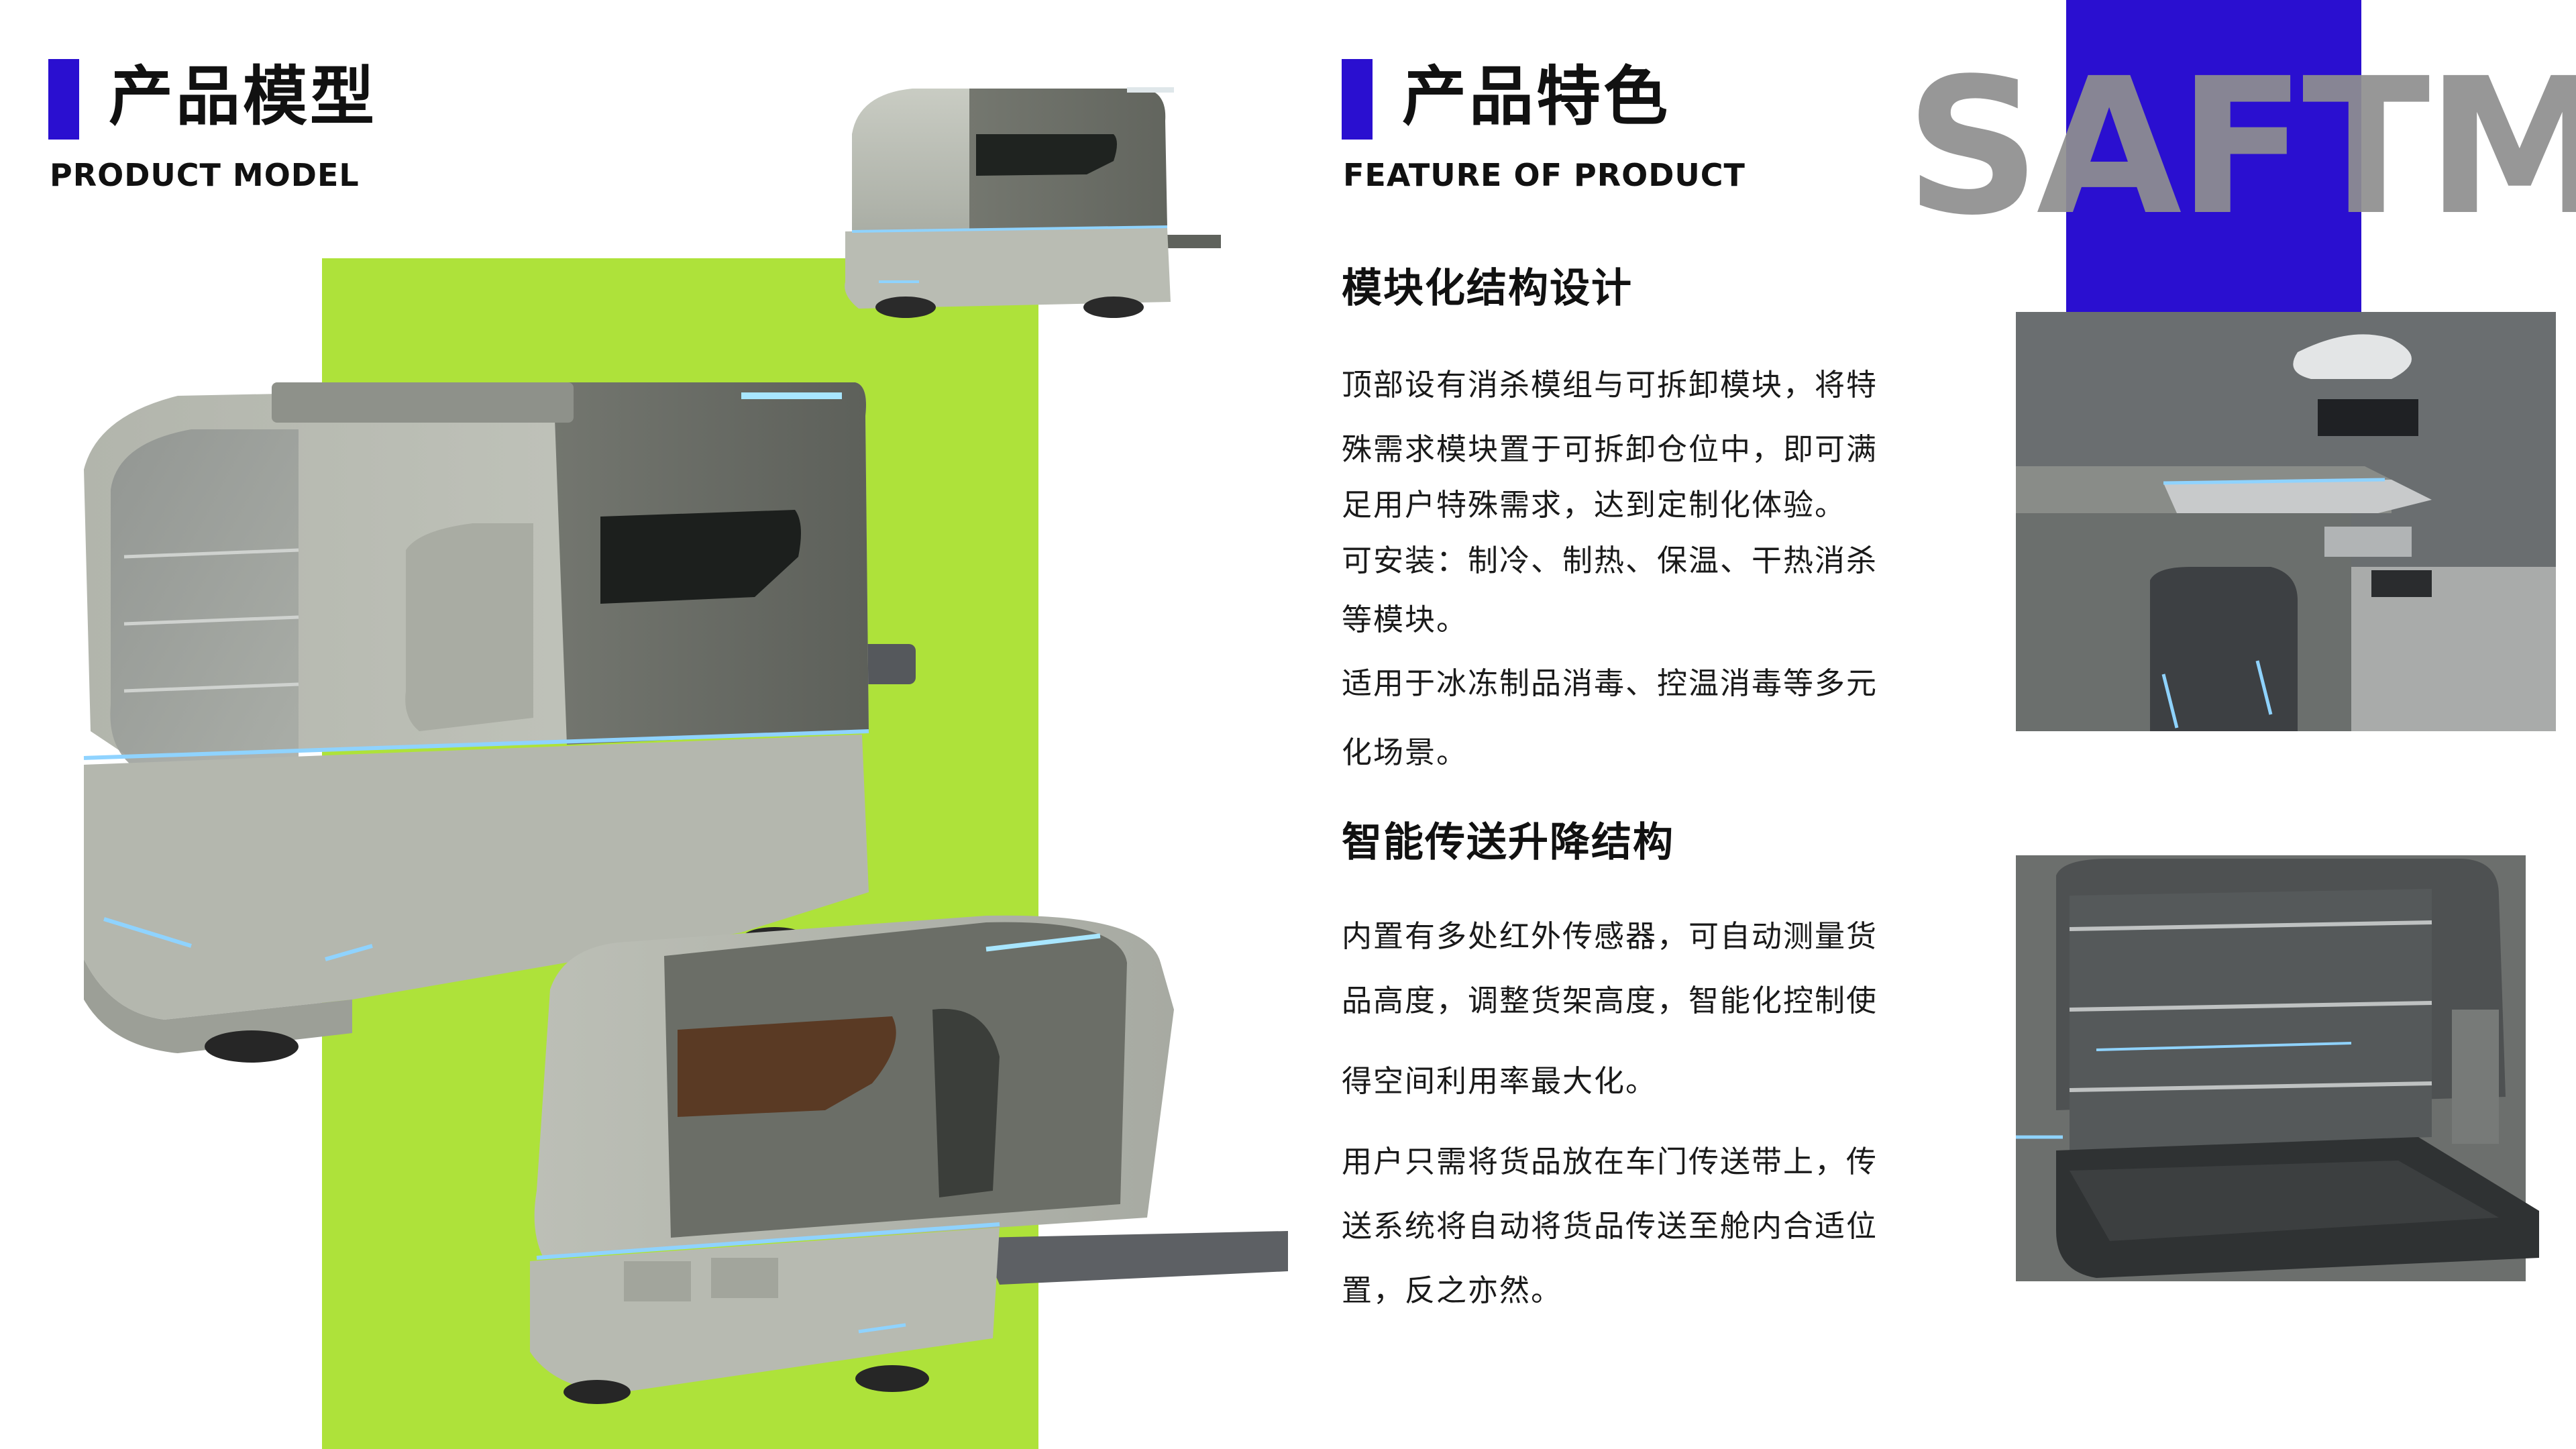 The height and width of the screenshot is (1449, 2576). Describe the element at coordinates (243, 96) in the screenshot. I see `section-title-model: 产品模型` at that location.